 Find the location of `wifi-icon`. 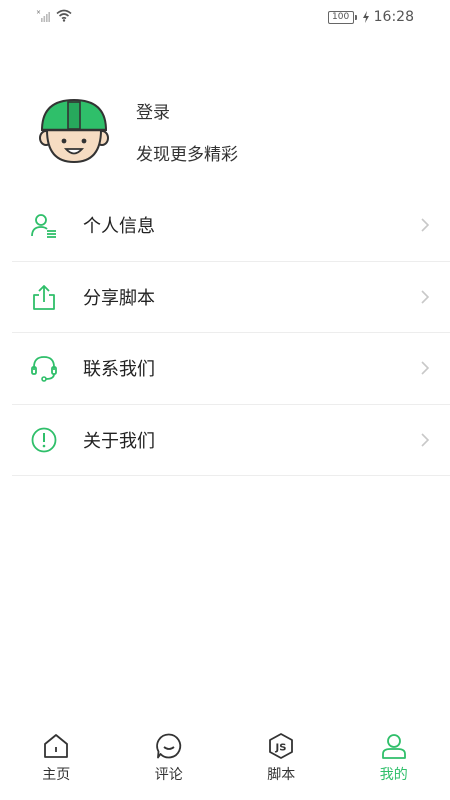

wifi-icon is located at coordinates (64, 15).